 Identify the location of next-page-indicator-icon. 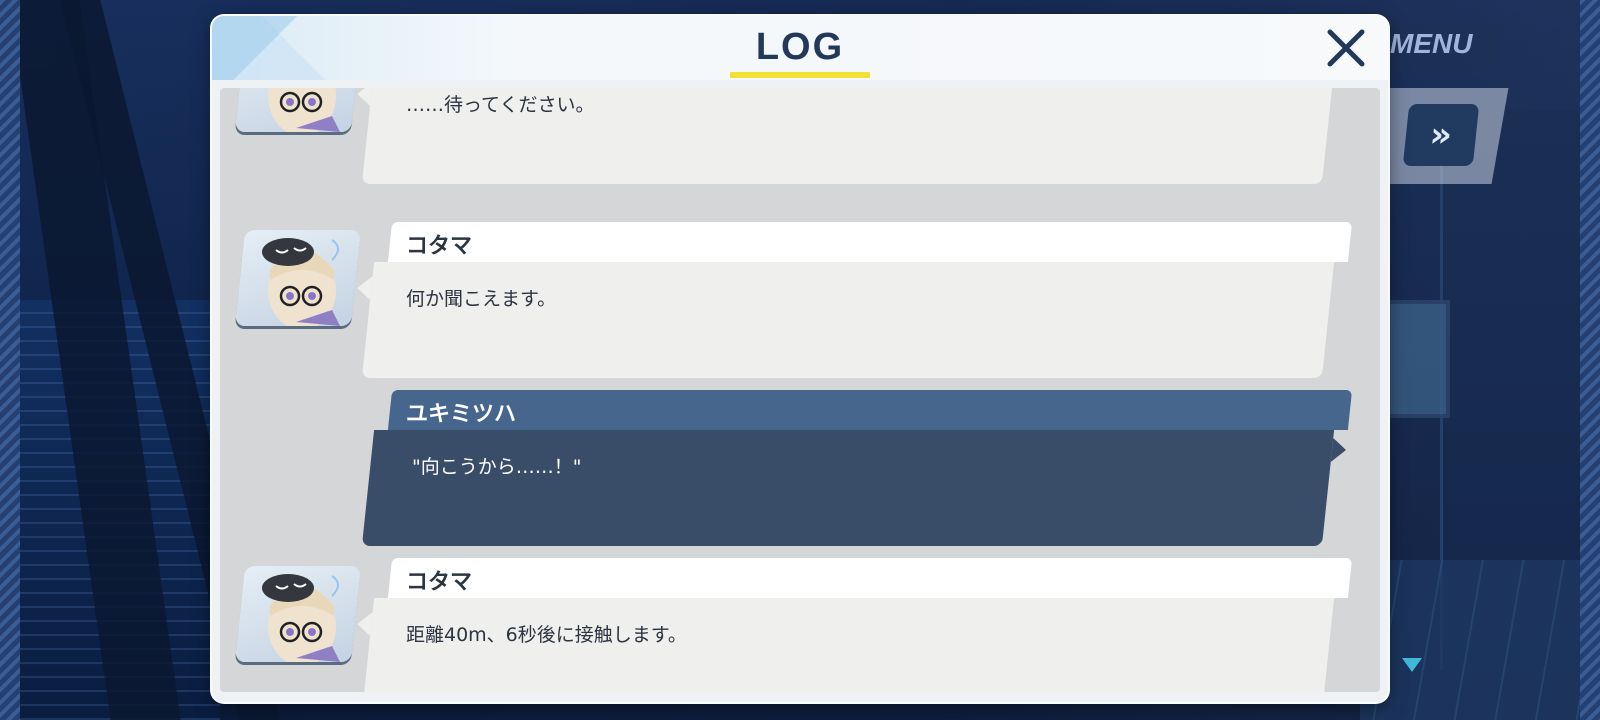
(1412, 665).